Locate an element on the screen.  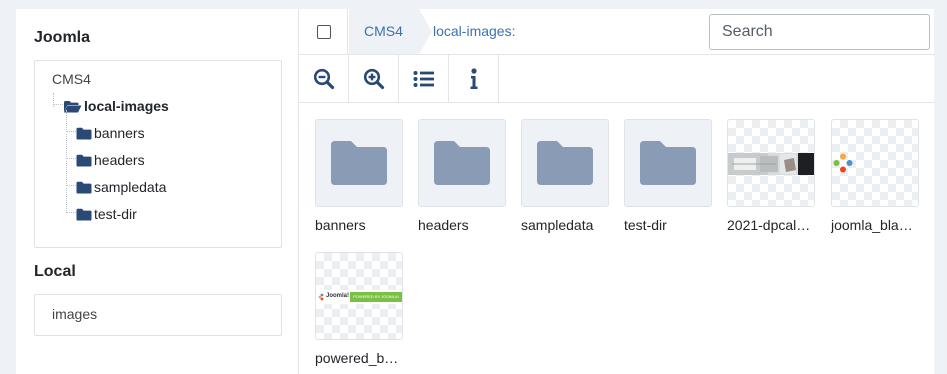
image-thumbnail: Joomla! POWERED BY JOOMLA! is located at coordinates (359, 296).